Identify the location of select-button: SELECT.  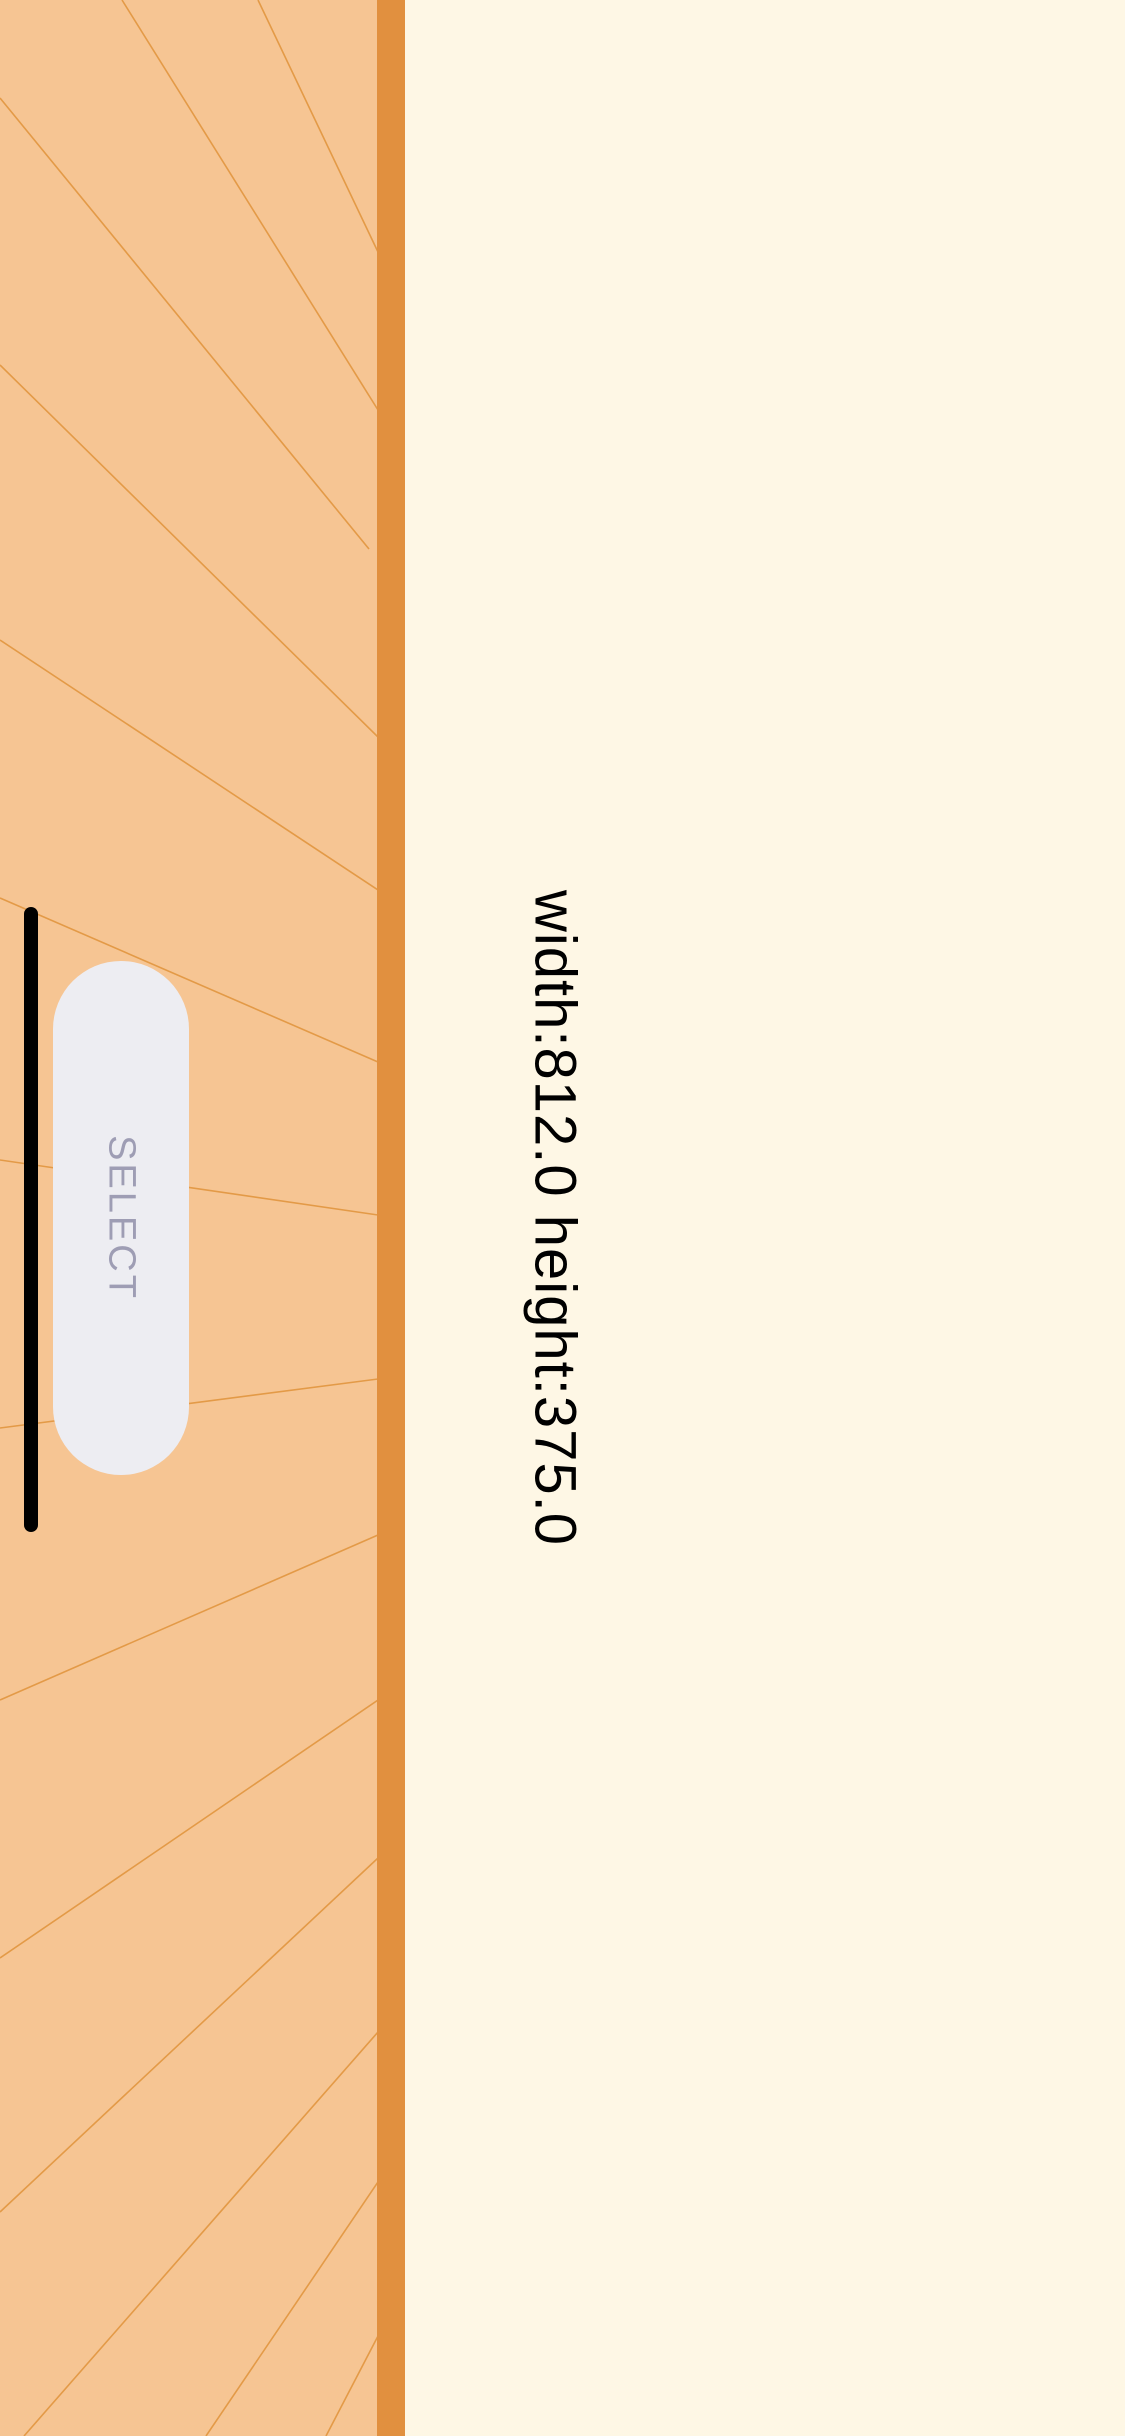
(121, 1218).